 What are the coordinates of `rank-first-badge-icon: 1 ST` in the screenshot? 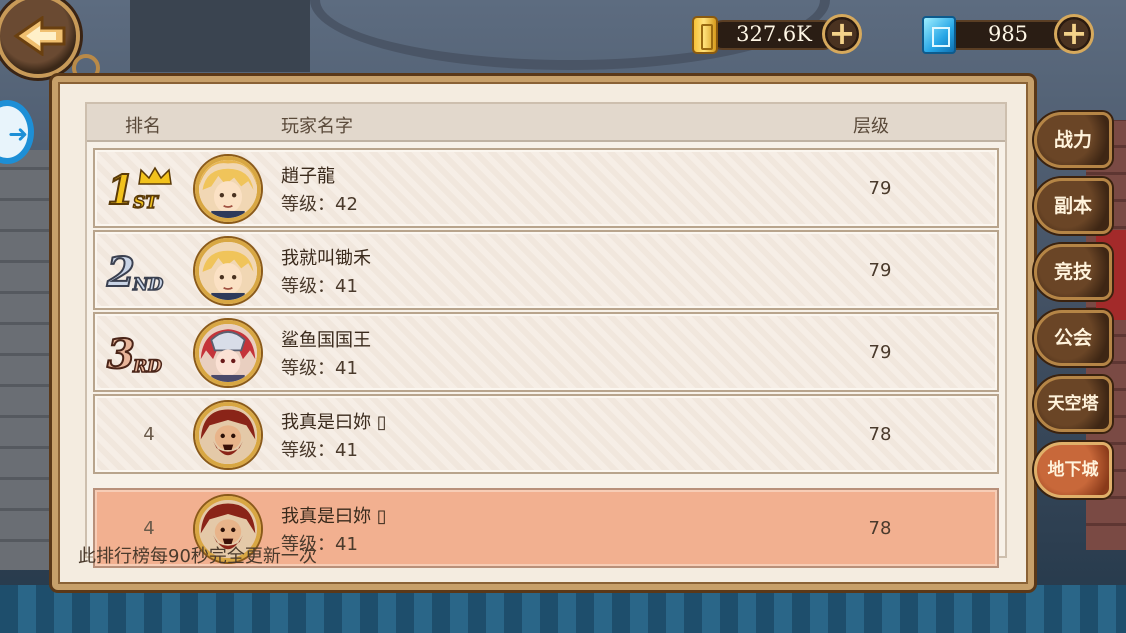 It's located at (139, 190).